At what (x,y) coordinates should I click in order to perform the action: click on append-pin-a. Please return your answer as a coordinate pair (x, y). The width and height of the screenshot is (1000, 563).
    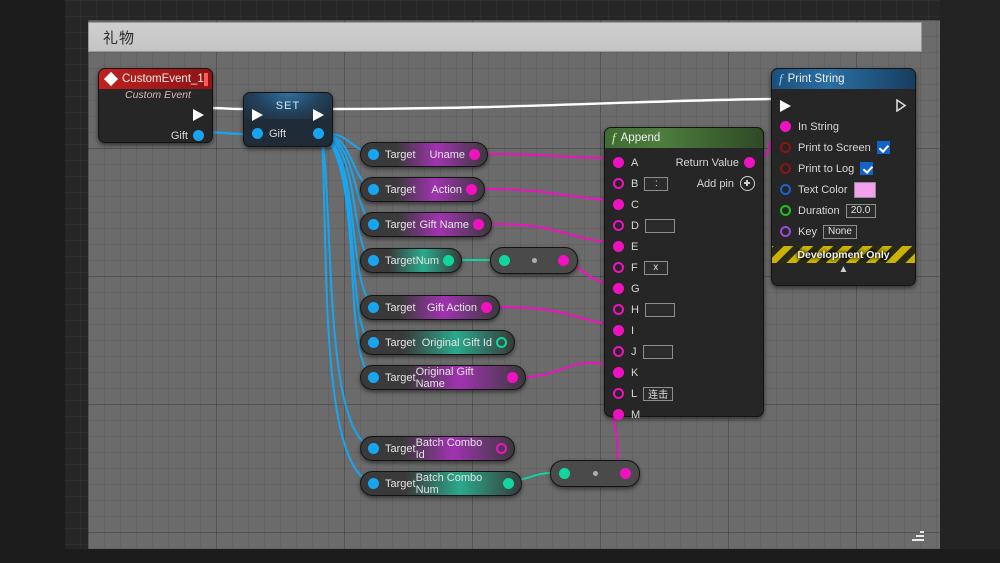
    Looking at the image, I should click on (618, 162).